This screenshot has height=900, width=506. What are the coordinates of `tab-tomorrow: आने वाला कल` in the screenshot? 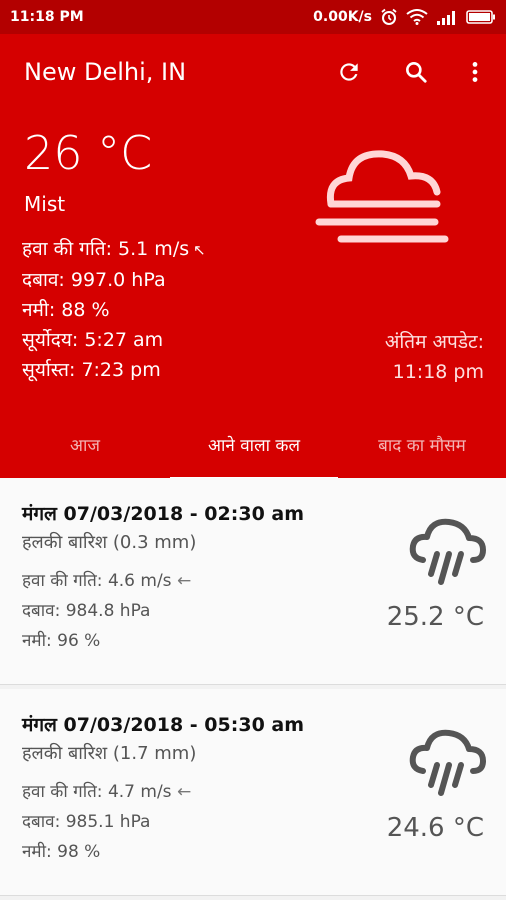 It's located at (254, 453).